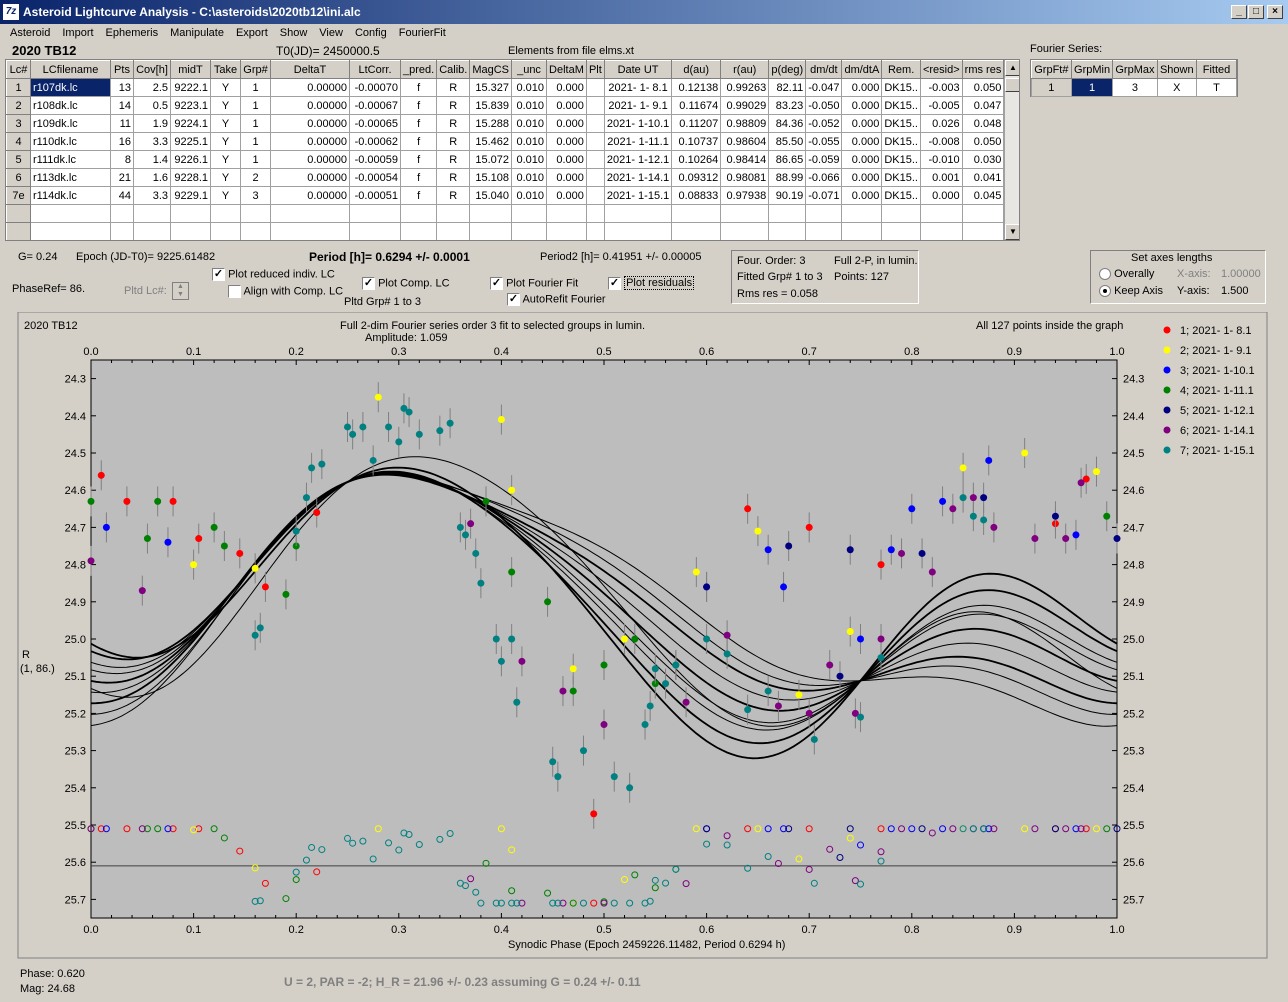 This screenshot has width=1288, height=1002. Describe the element at coordinates (745, 87) in the screenshot. I see `lc-cell: 0.99263` at that location.